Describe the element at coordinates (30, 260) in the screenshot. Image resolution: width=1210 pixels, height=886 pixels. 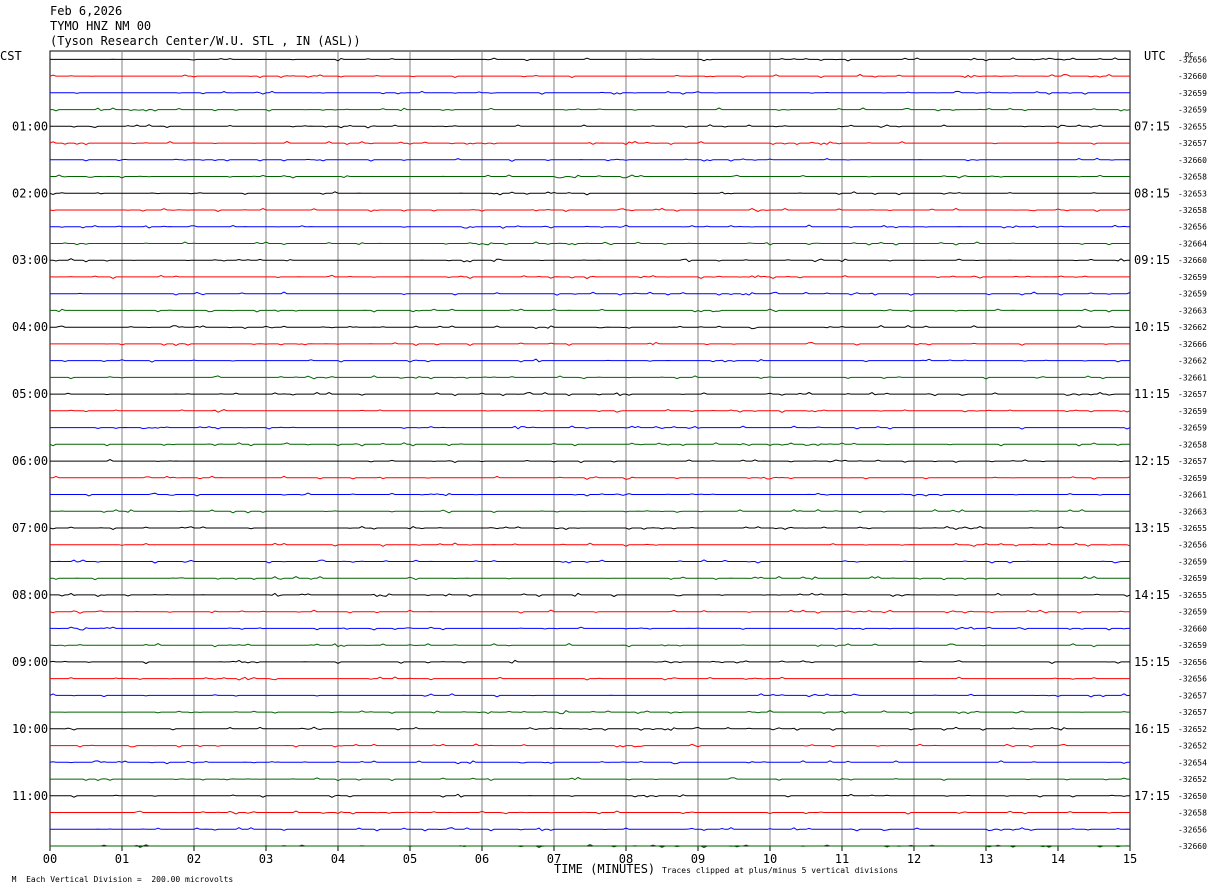
I see `cst-hour-label: 03:00` at that location.